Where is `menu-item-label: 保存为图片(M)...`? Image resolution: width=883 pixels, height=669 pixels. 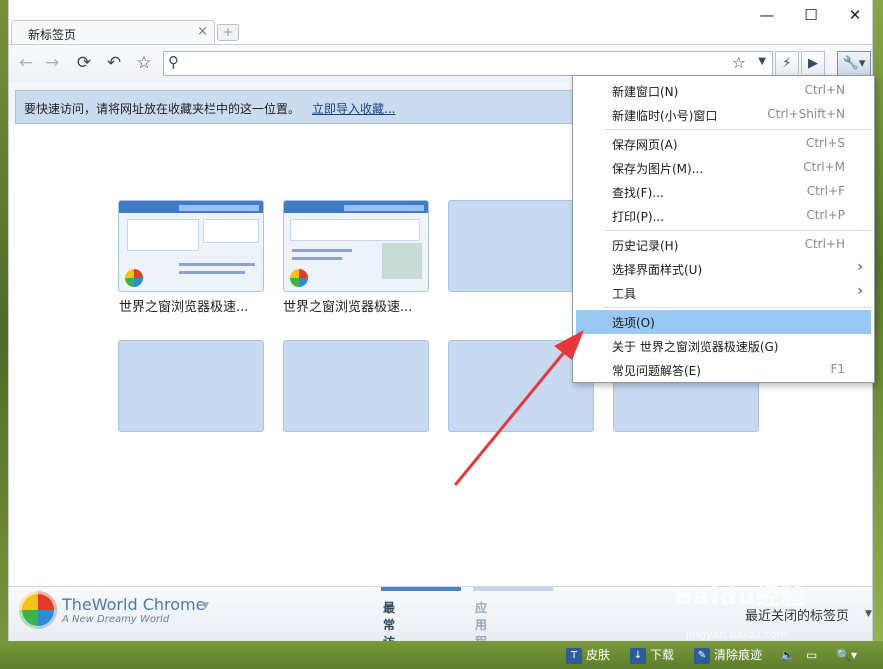
menu-item-label: 保存为图片(M)... is located at coordinates (658, 169).